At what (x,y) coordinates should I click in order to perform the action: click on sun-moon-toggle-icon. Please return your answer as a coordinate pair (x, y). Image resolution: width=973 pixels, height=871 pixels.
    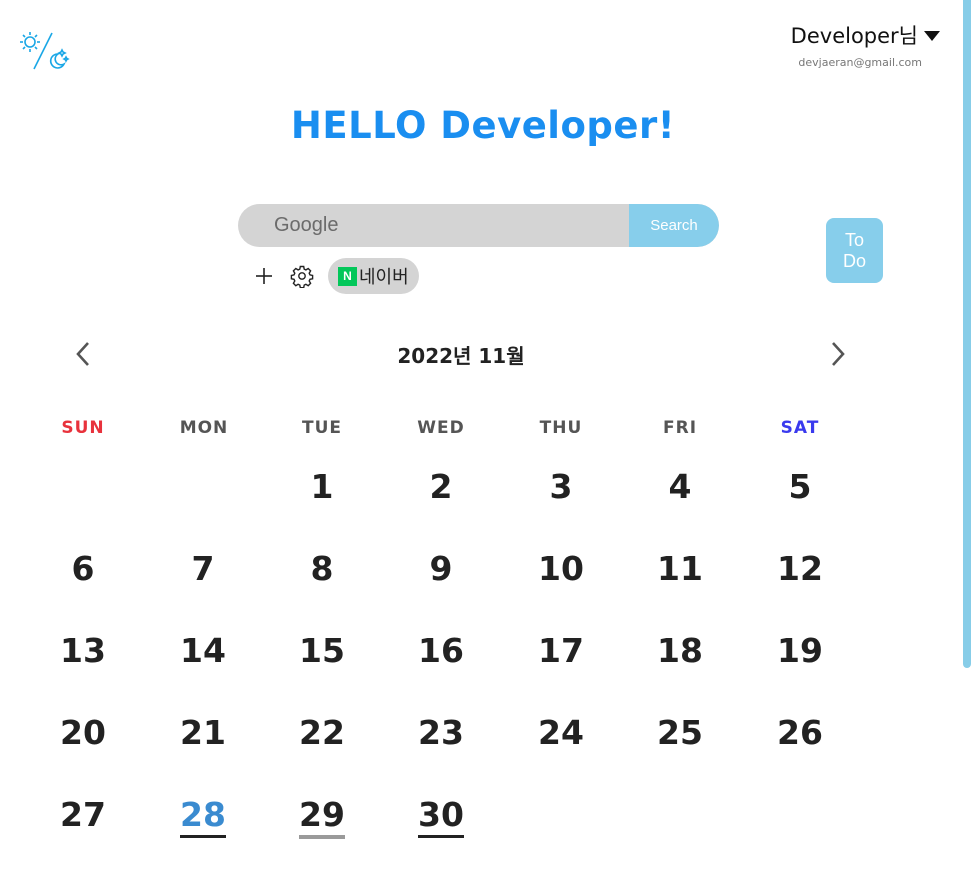
    Looking at the image, I should click on (45, 51).